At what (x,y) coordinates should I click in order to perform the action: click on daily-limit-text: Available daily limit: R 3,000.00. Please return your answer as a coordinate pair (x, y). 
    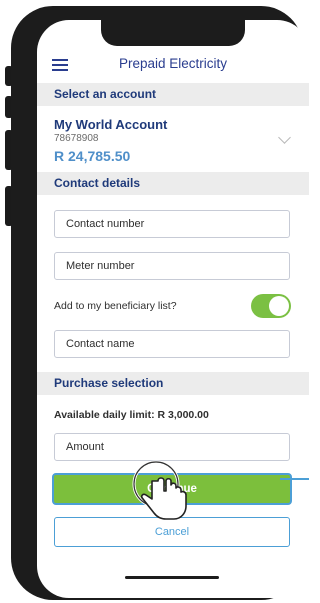
    Looking at the image, I should click on (131, 415).